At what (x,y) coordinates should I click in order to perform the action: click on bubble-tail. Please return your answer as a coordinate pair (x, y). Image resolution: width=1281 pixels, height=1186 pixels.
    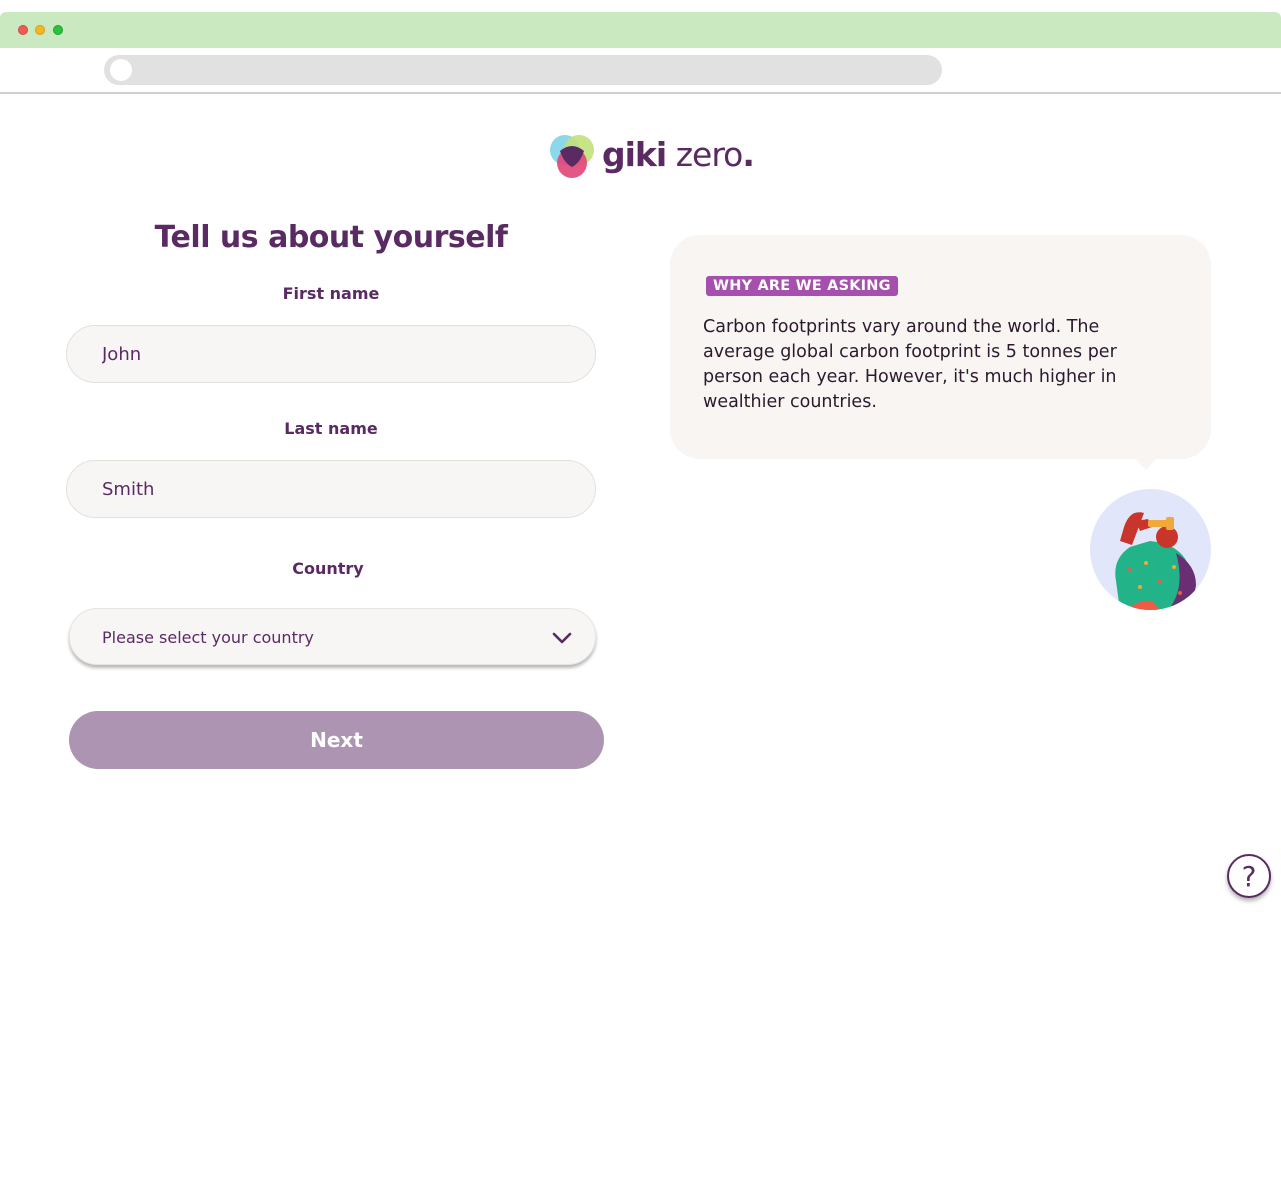
    Looking at the image, I should click on (1146, 463).